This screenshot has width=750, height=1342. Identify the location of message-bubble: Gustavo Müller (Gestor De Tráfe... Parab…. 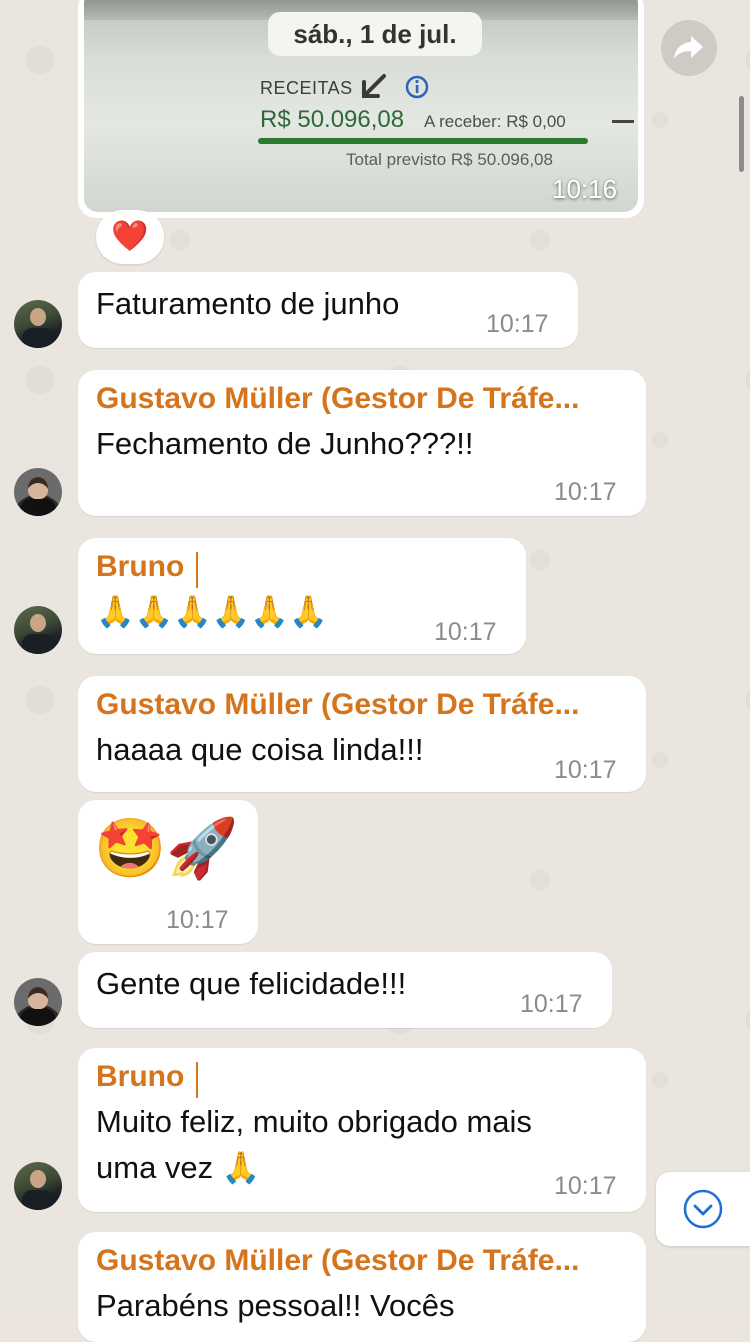
(362, 1287).